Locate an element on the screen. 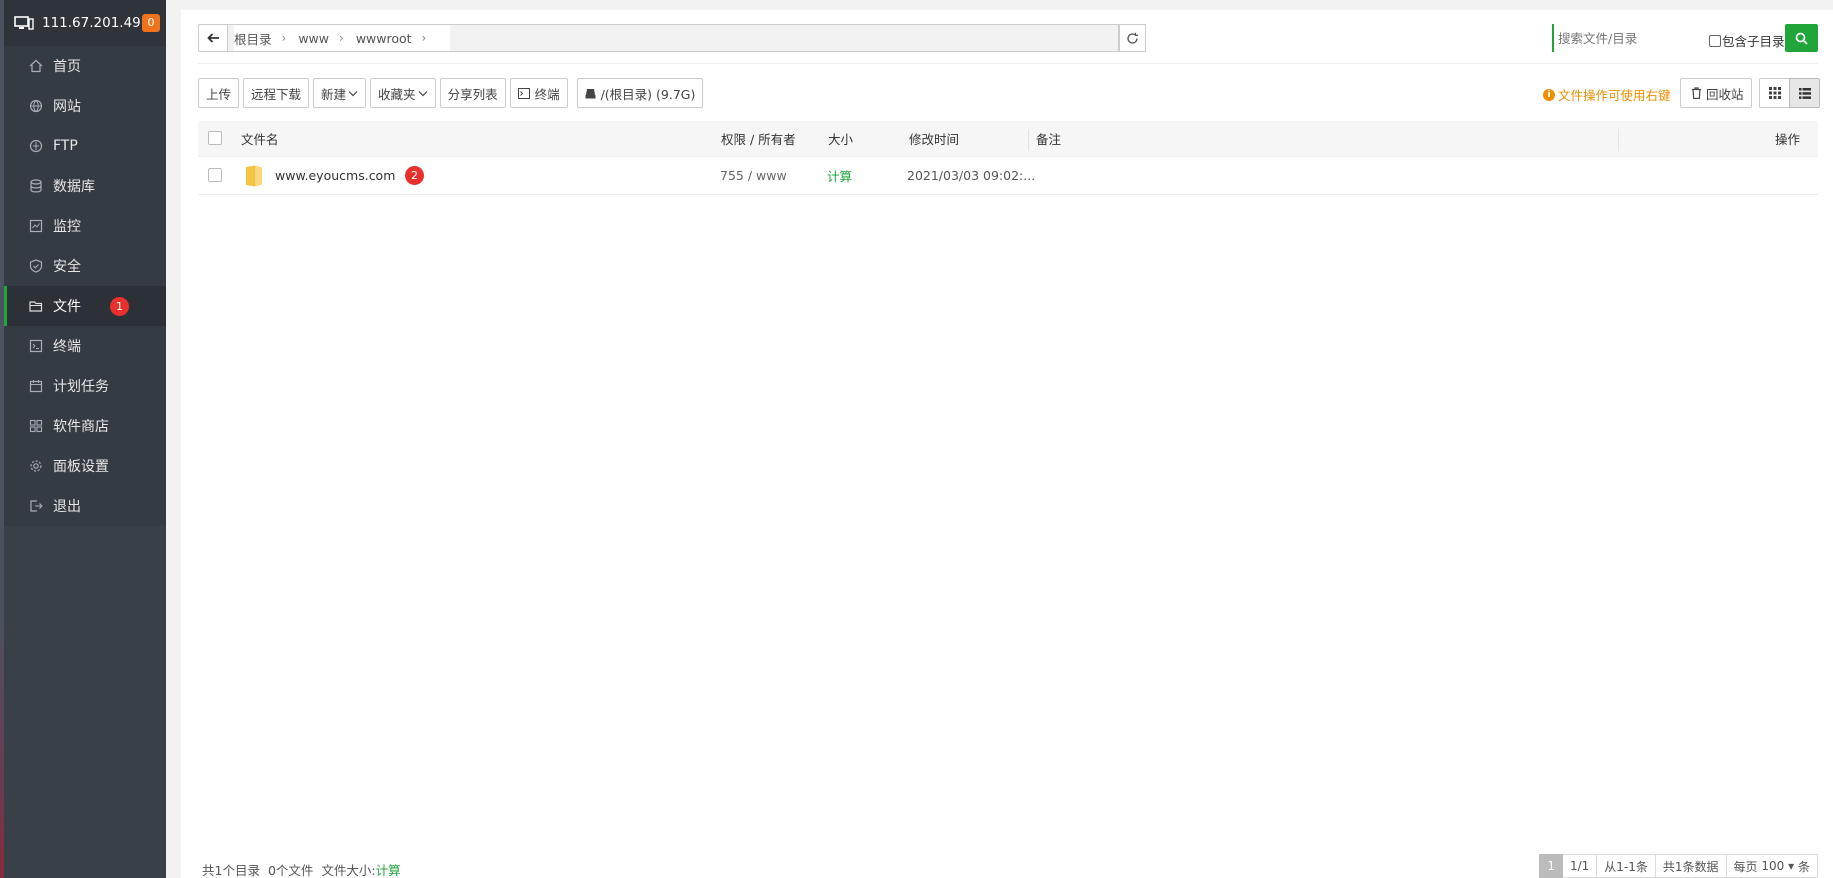 The width and height of the screenshot is (1833, 878). button-label: /(根目录) (9.7G) is located at coordinates (648, 94).